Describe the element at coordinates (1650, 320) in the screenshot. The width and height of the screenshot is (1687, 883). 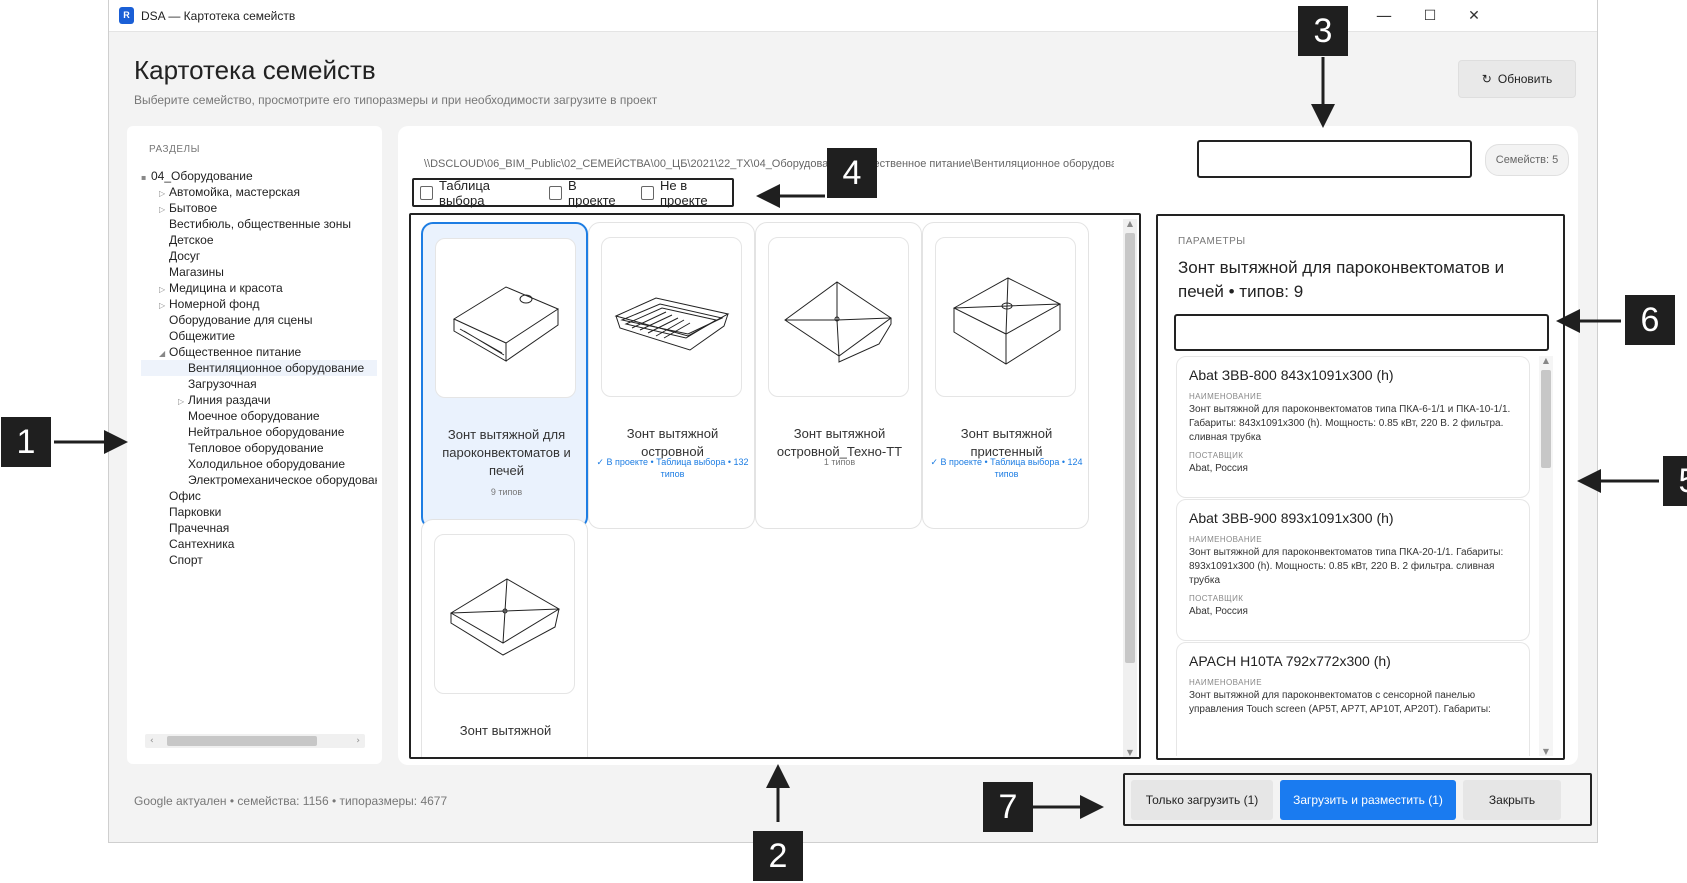
I see `callout-6: 6` at that location.